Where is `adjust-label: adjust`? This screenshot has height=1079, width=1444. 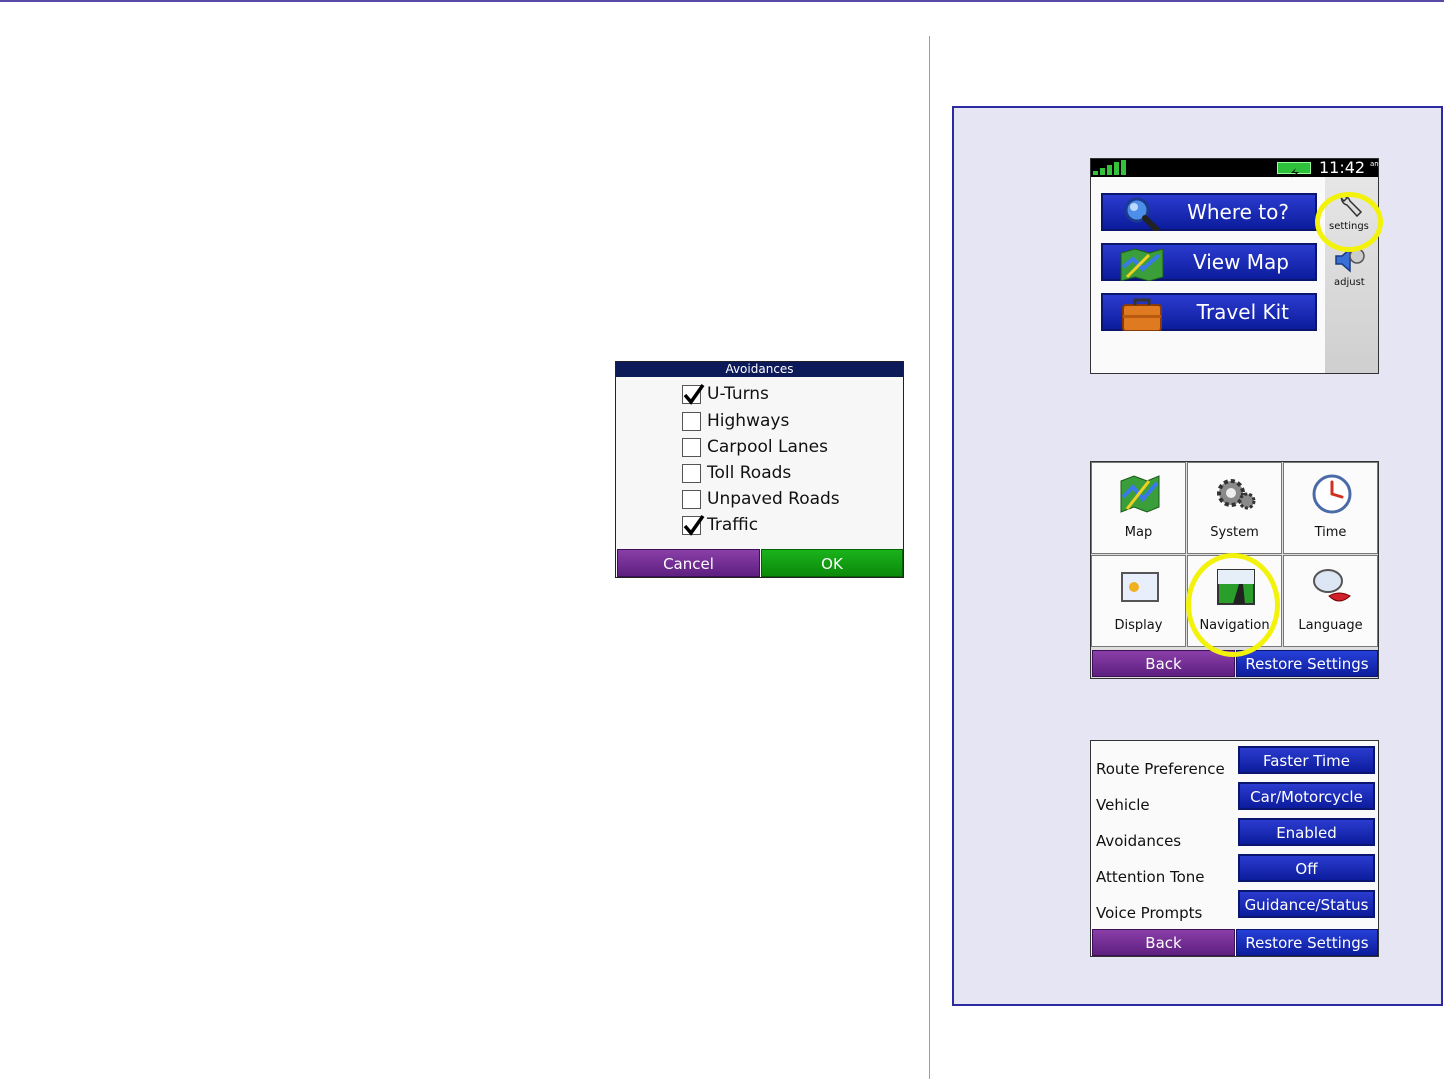
adjust-label: adjust is located at coordinates (1349, 282).